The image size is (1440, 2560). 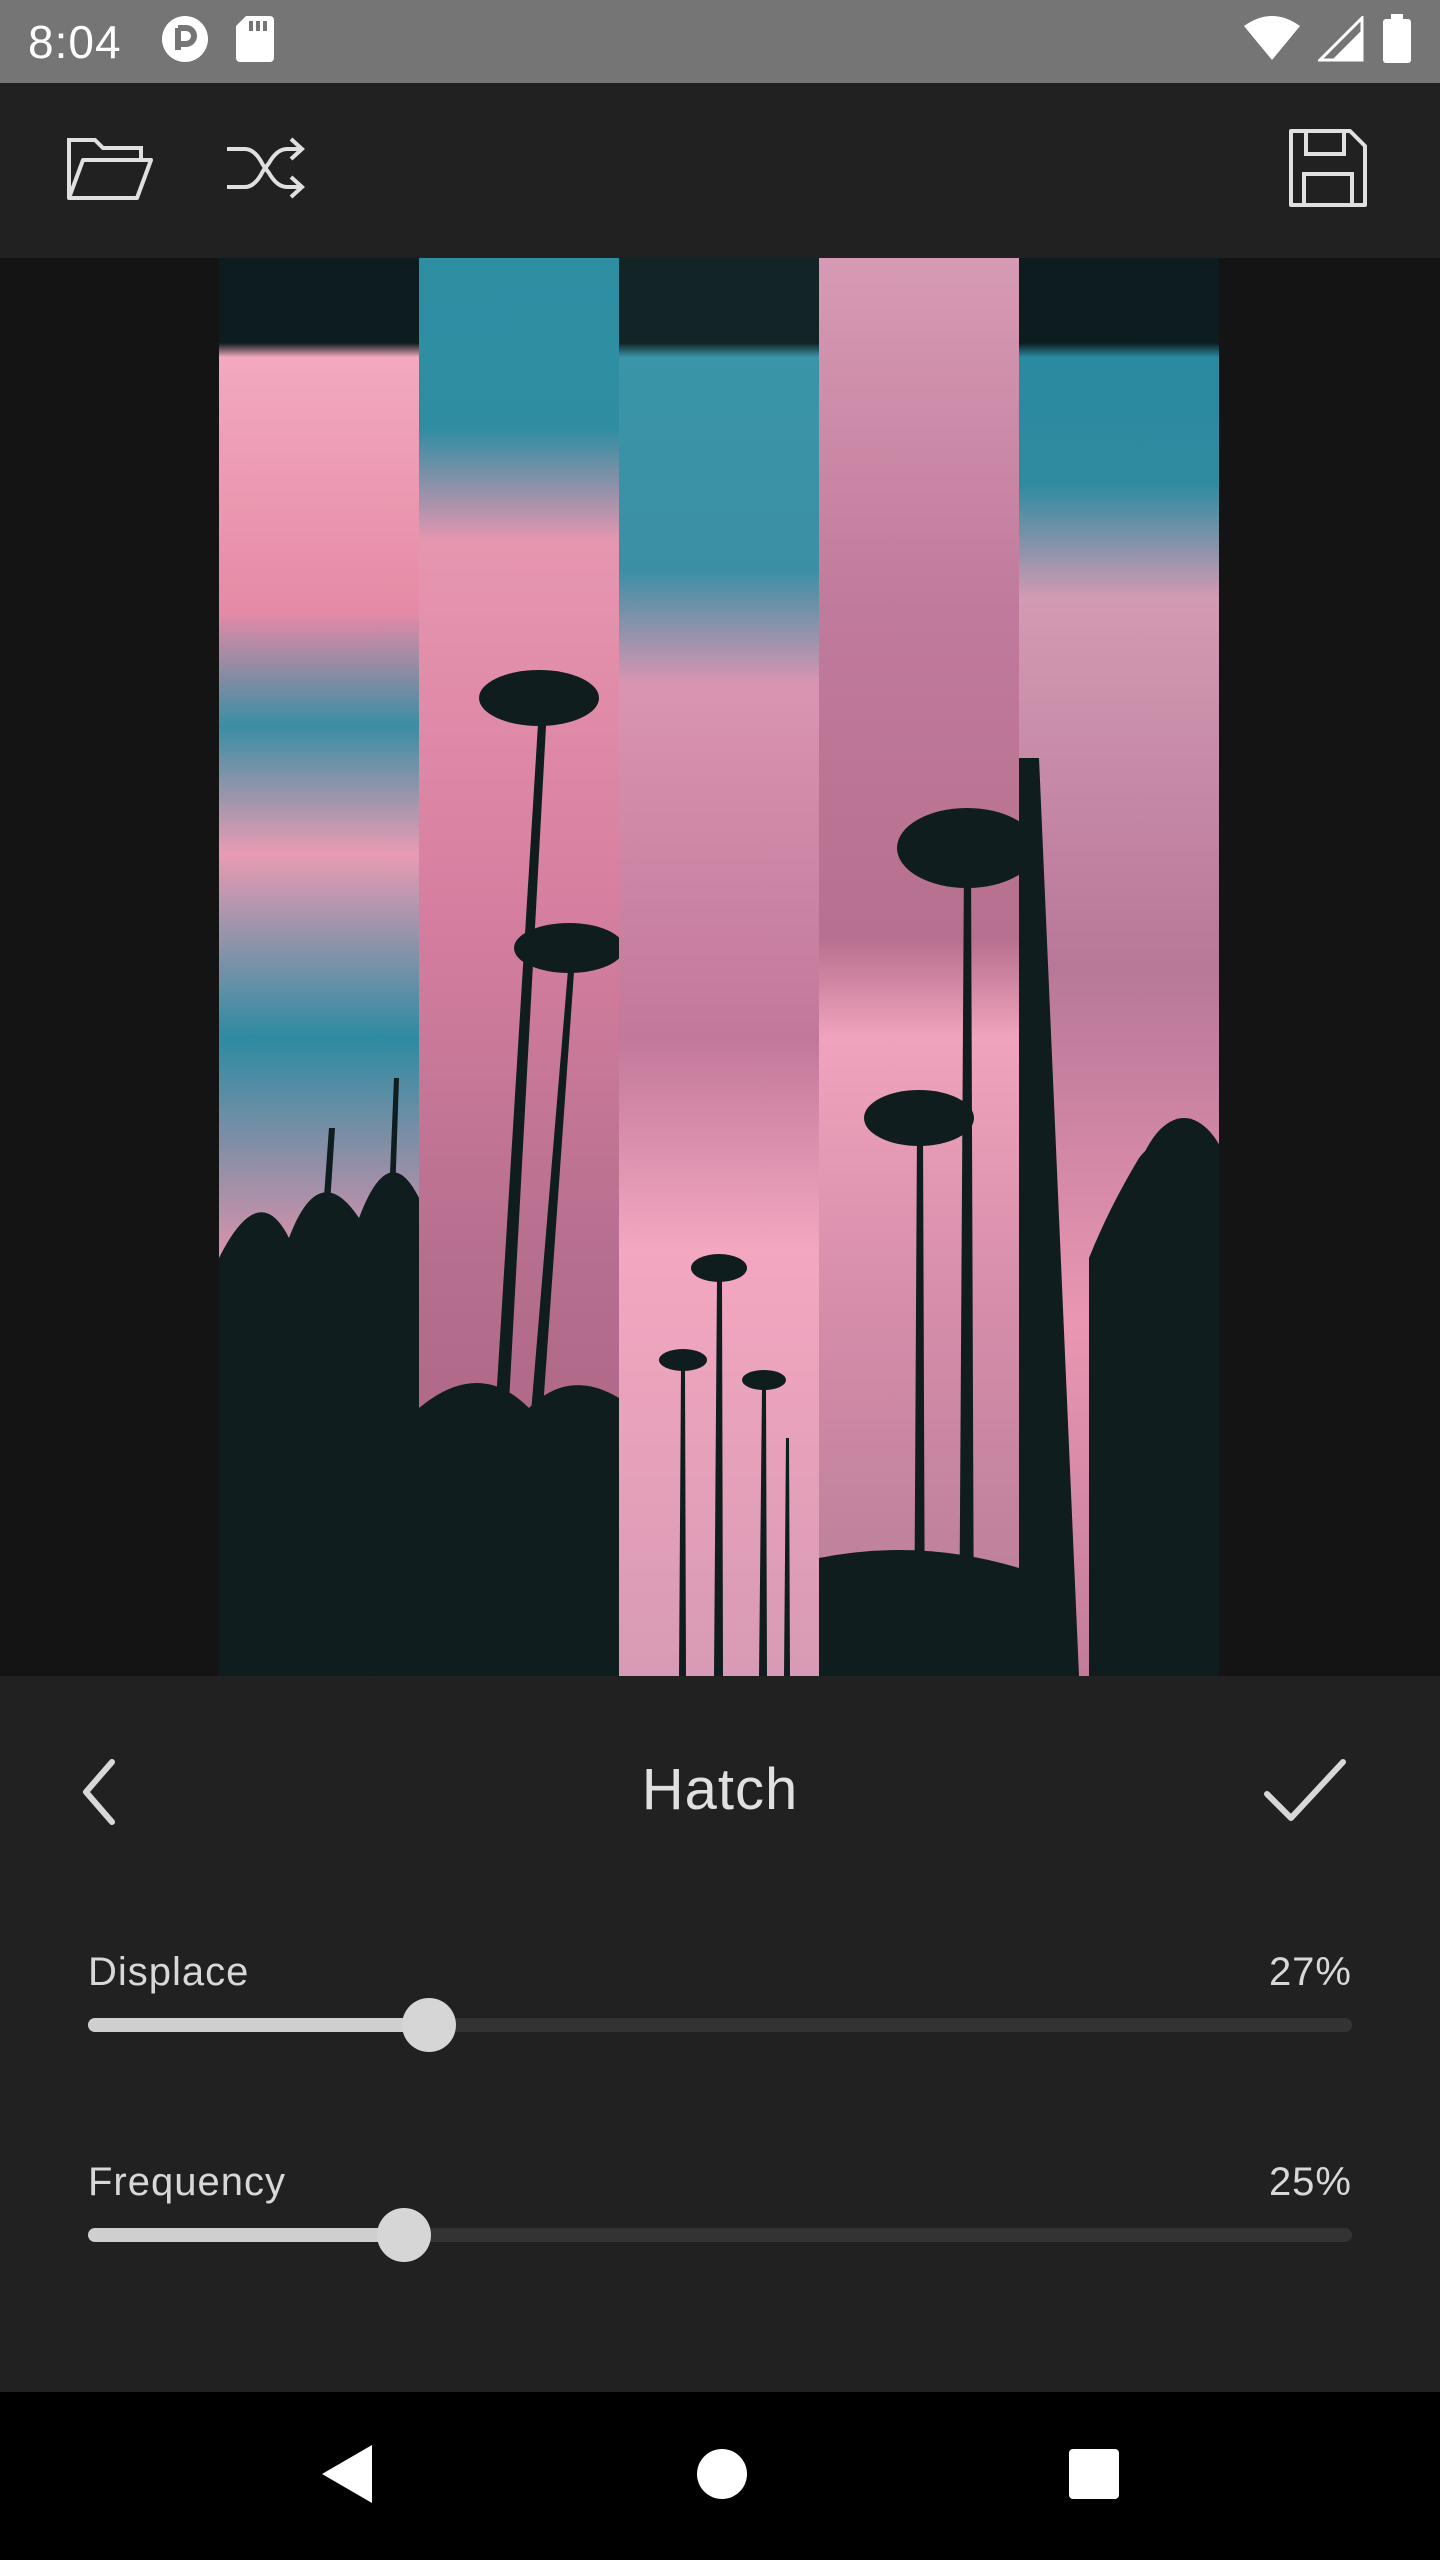 I want to click on nav-home-button, so click(x=722, y=2476).